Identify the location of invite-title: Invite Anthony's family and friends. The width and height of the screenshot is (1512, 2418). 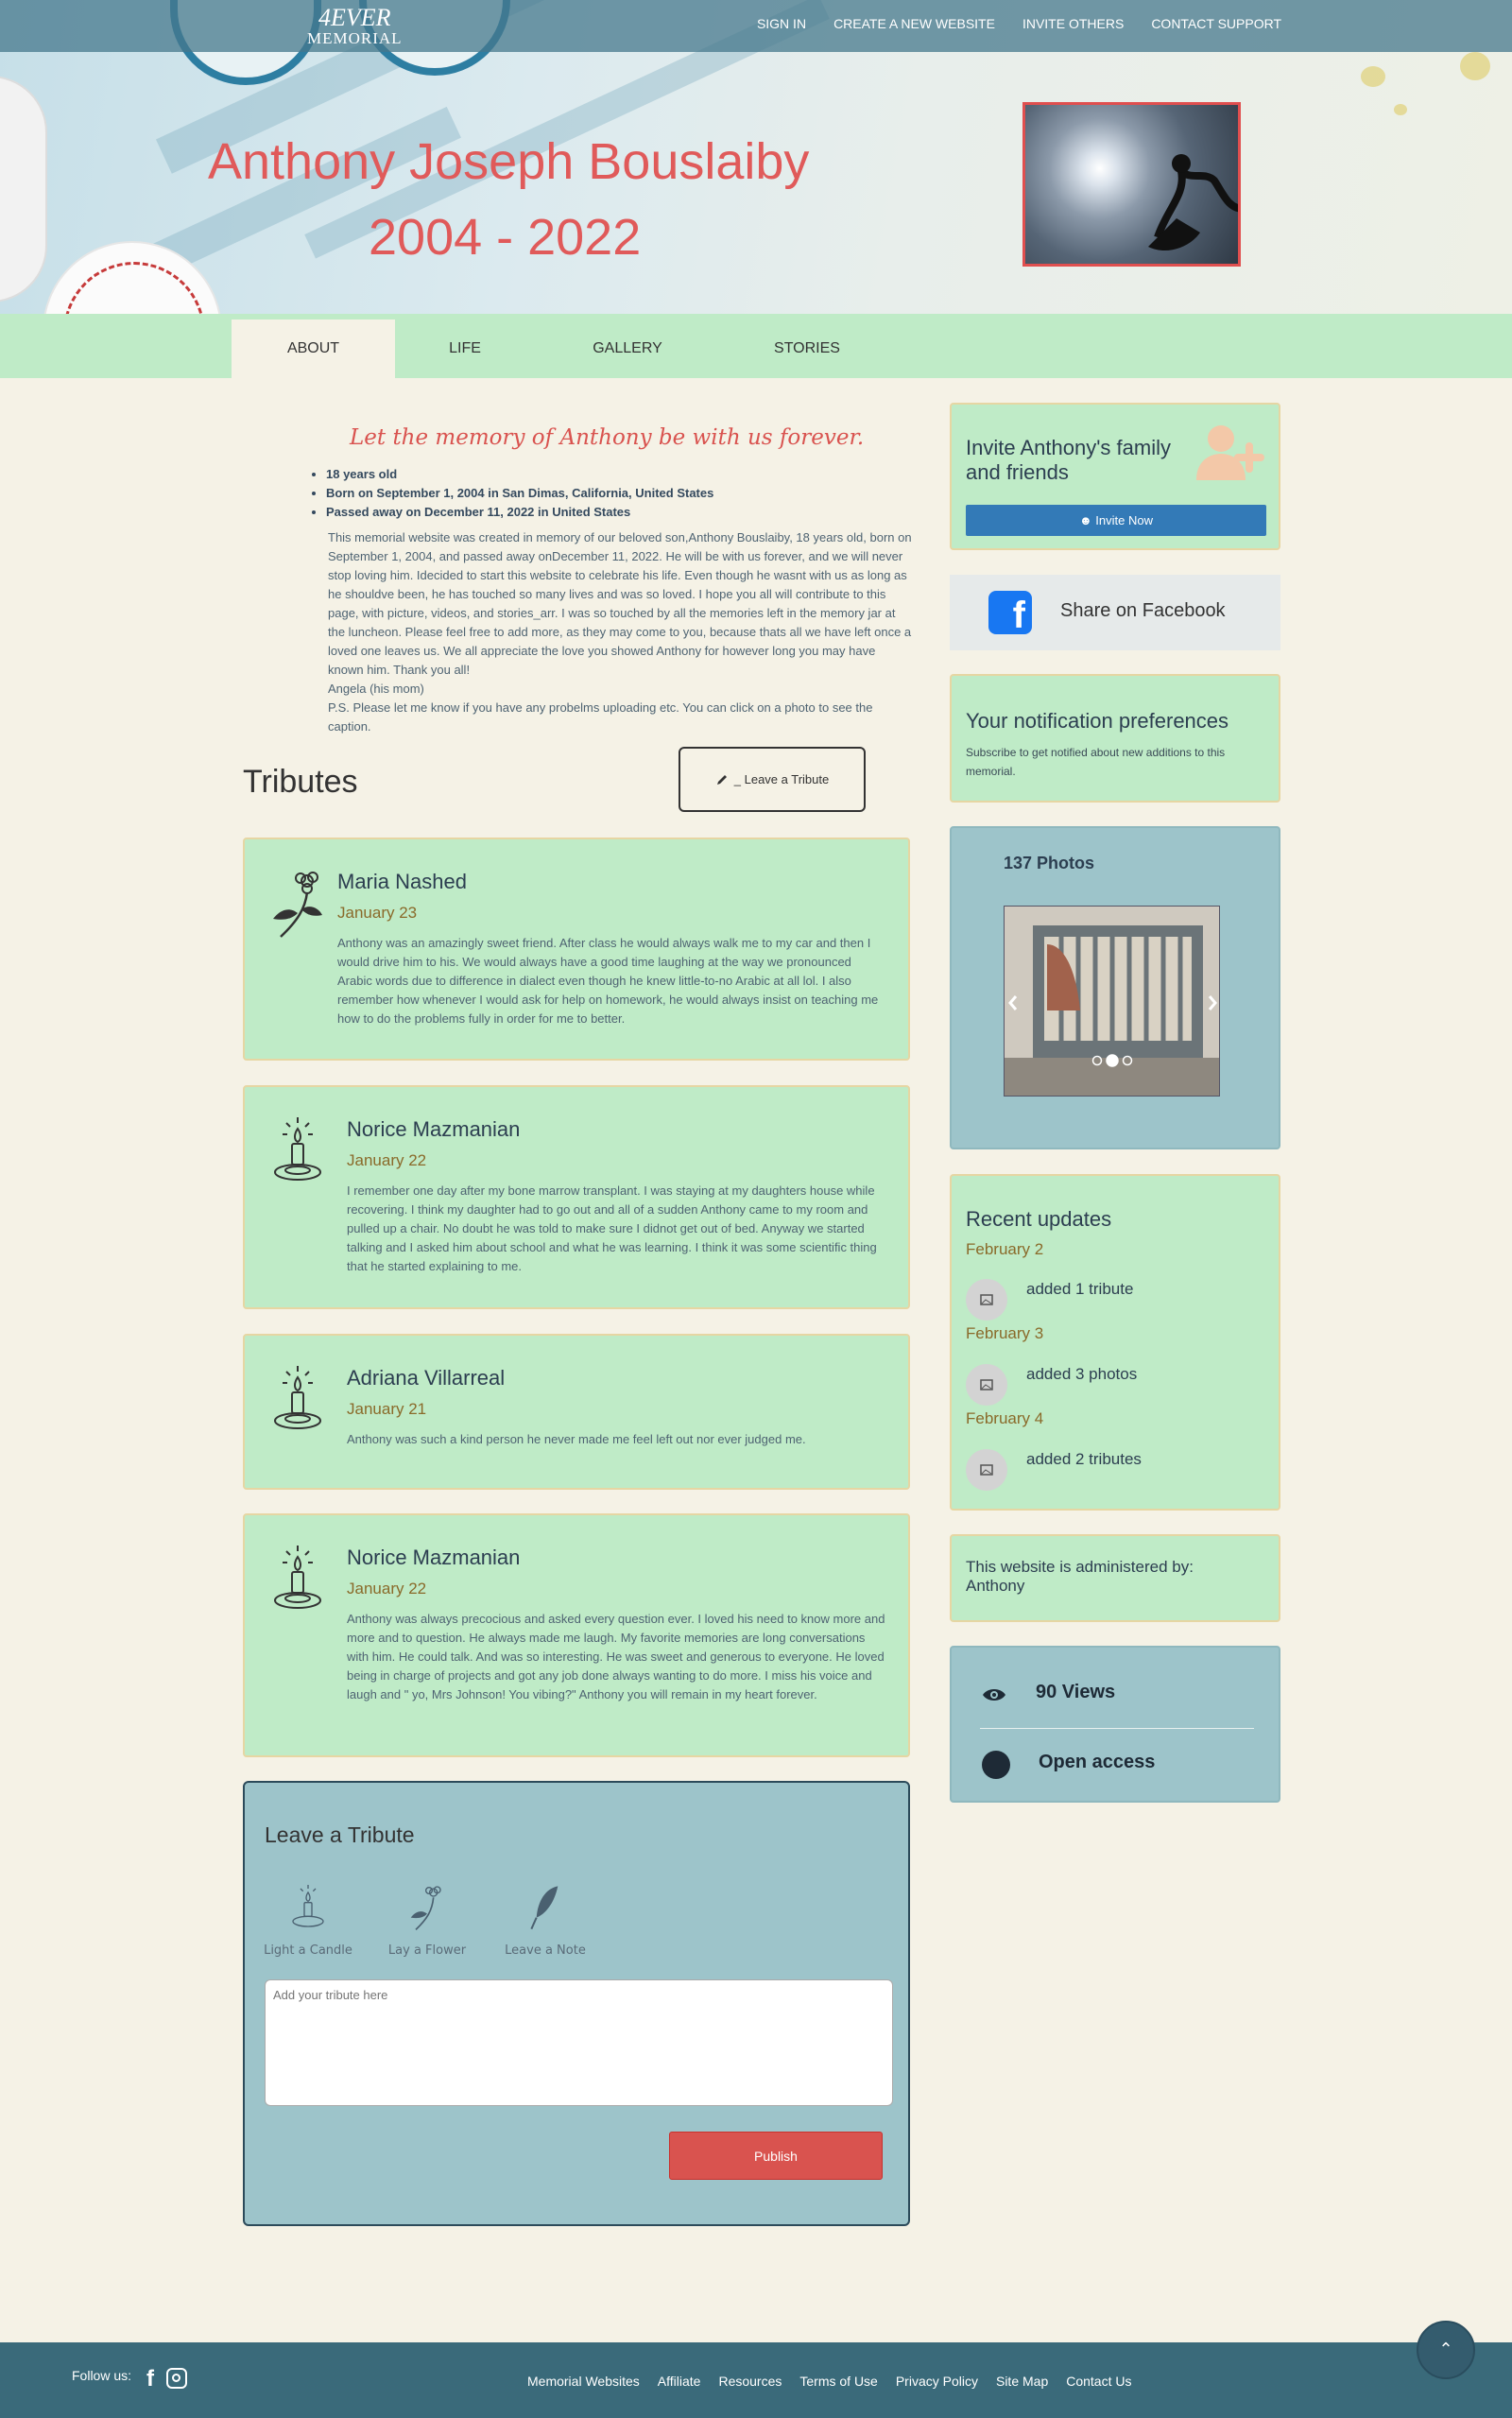
(1068, 460).